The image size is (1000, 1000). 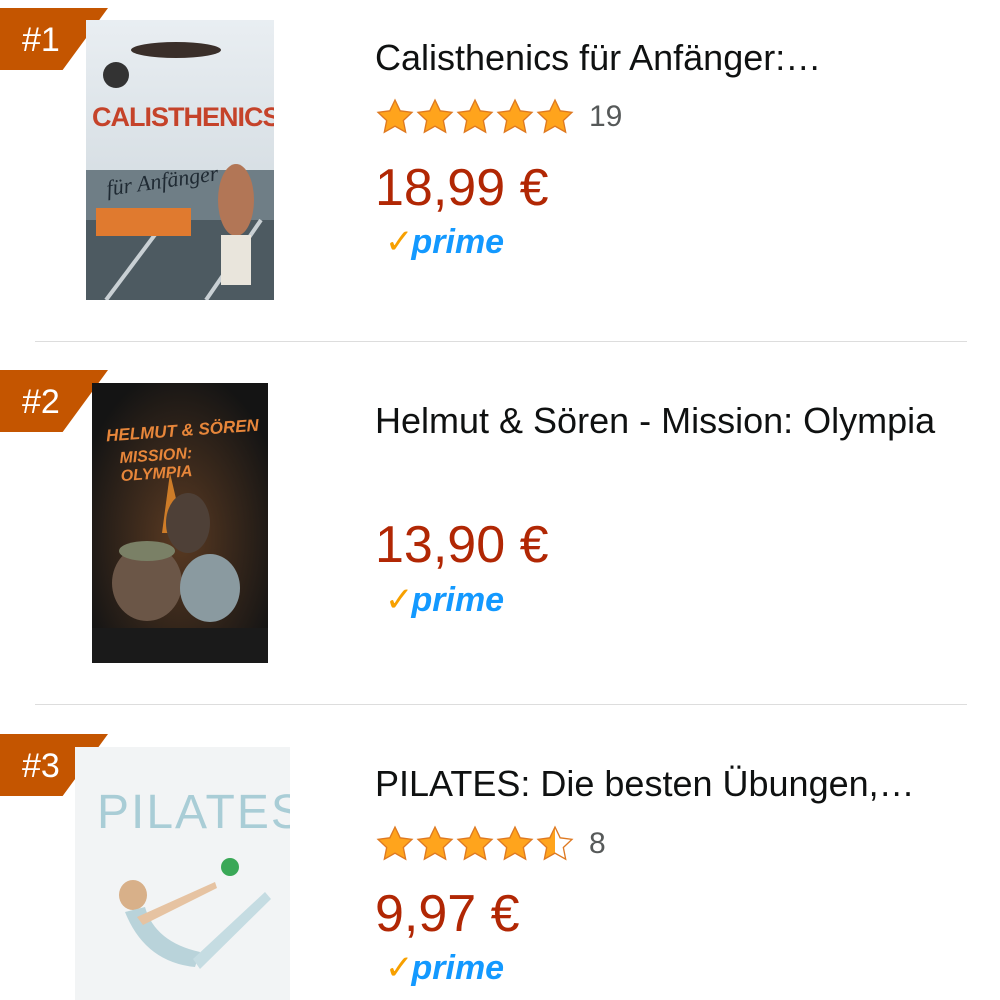 What do you see at coordinates (193, 812) in the screenshot?
I see `cover-title: PILATES` at bounding box center [193, 812].